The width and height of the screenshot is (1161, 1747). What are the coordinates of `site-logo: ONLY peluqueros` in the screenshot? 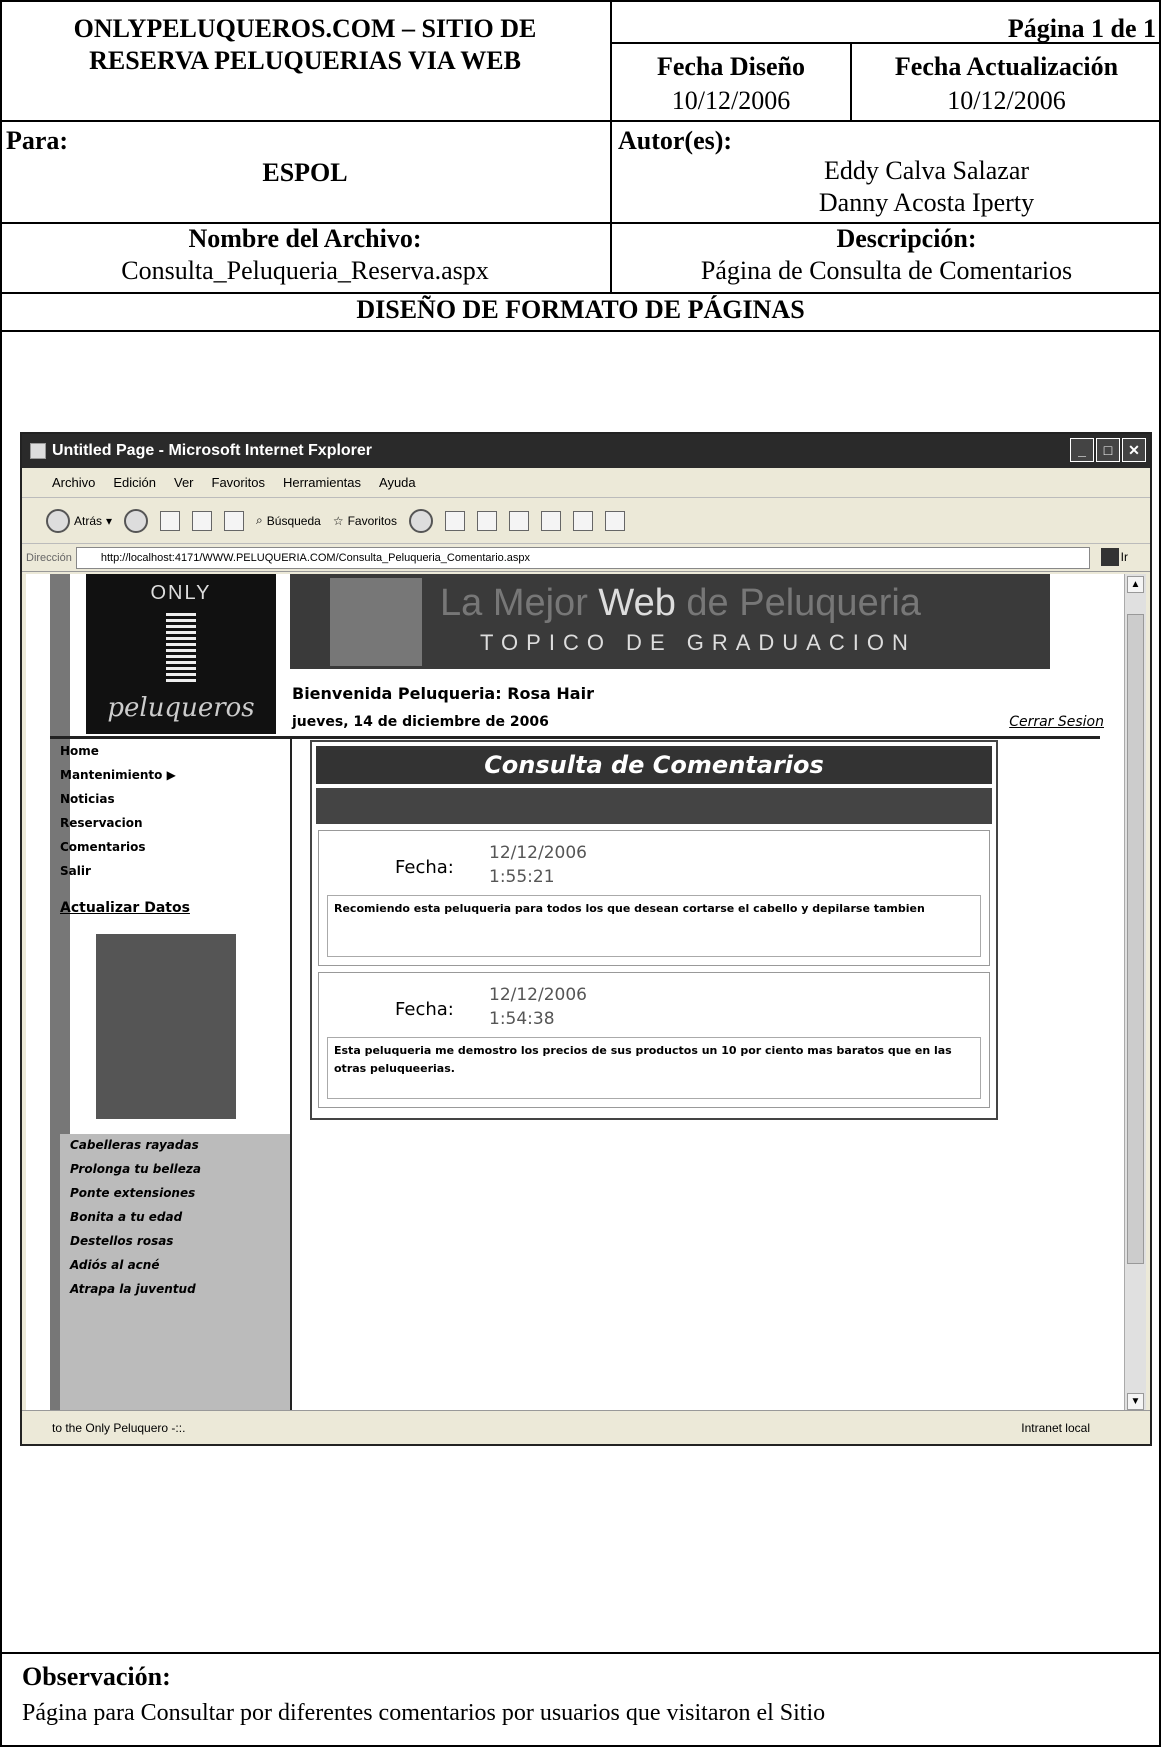 It's located at (181, 654).